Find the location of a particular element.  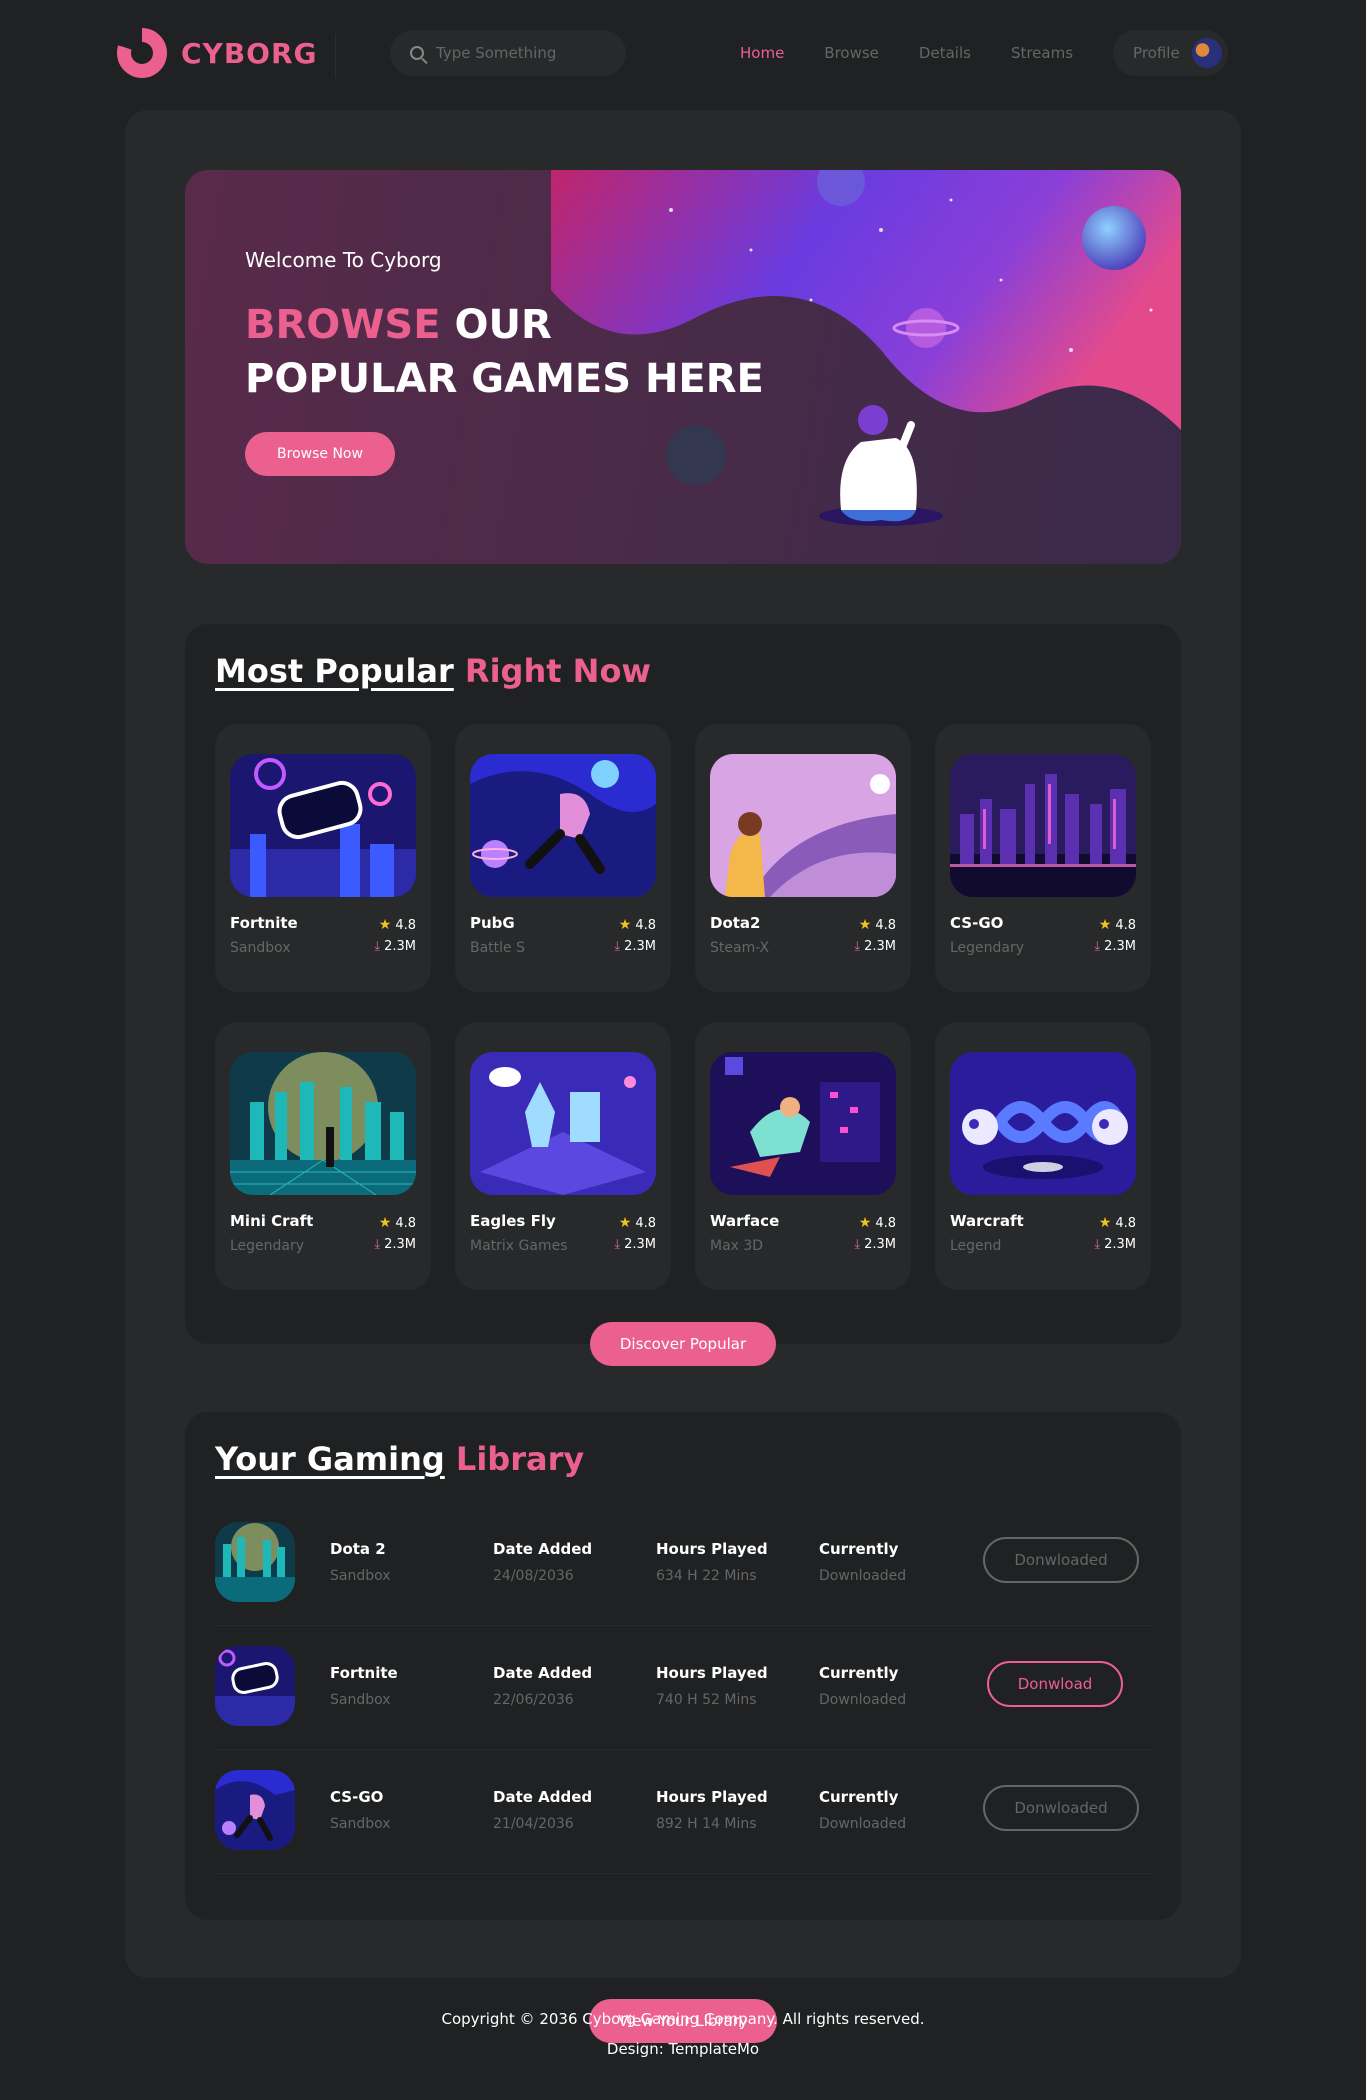

search-box: Type Something is located at coordinates (508, 53).